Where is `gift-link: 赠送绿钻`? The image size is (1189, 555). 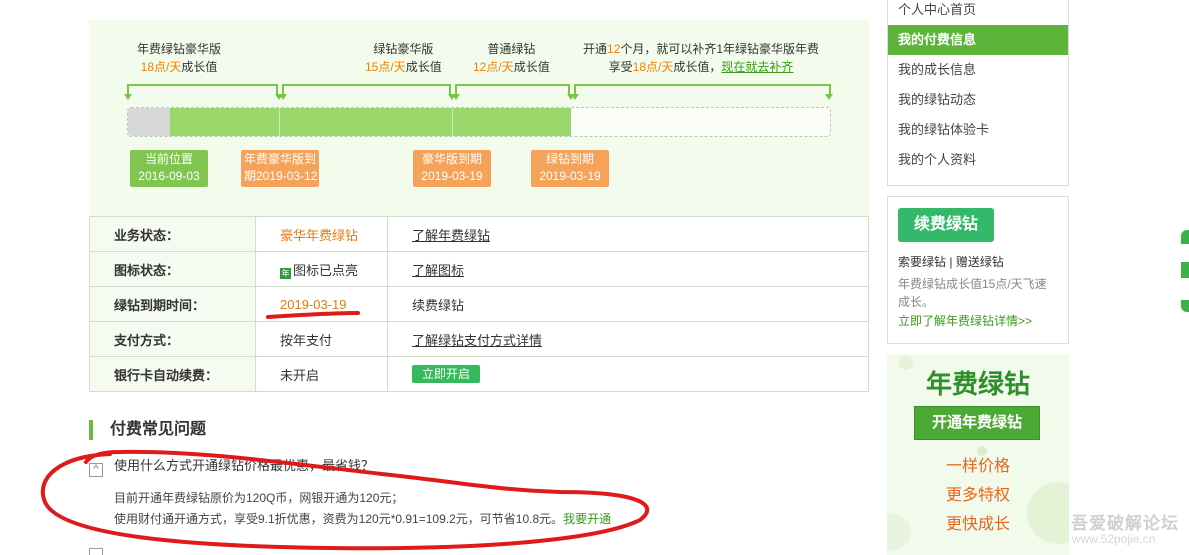
gift-link: 赠送绿钻 is located at coordinates (980, 262).